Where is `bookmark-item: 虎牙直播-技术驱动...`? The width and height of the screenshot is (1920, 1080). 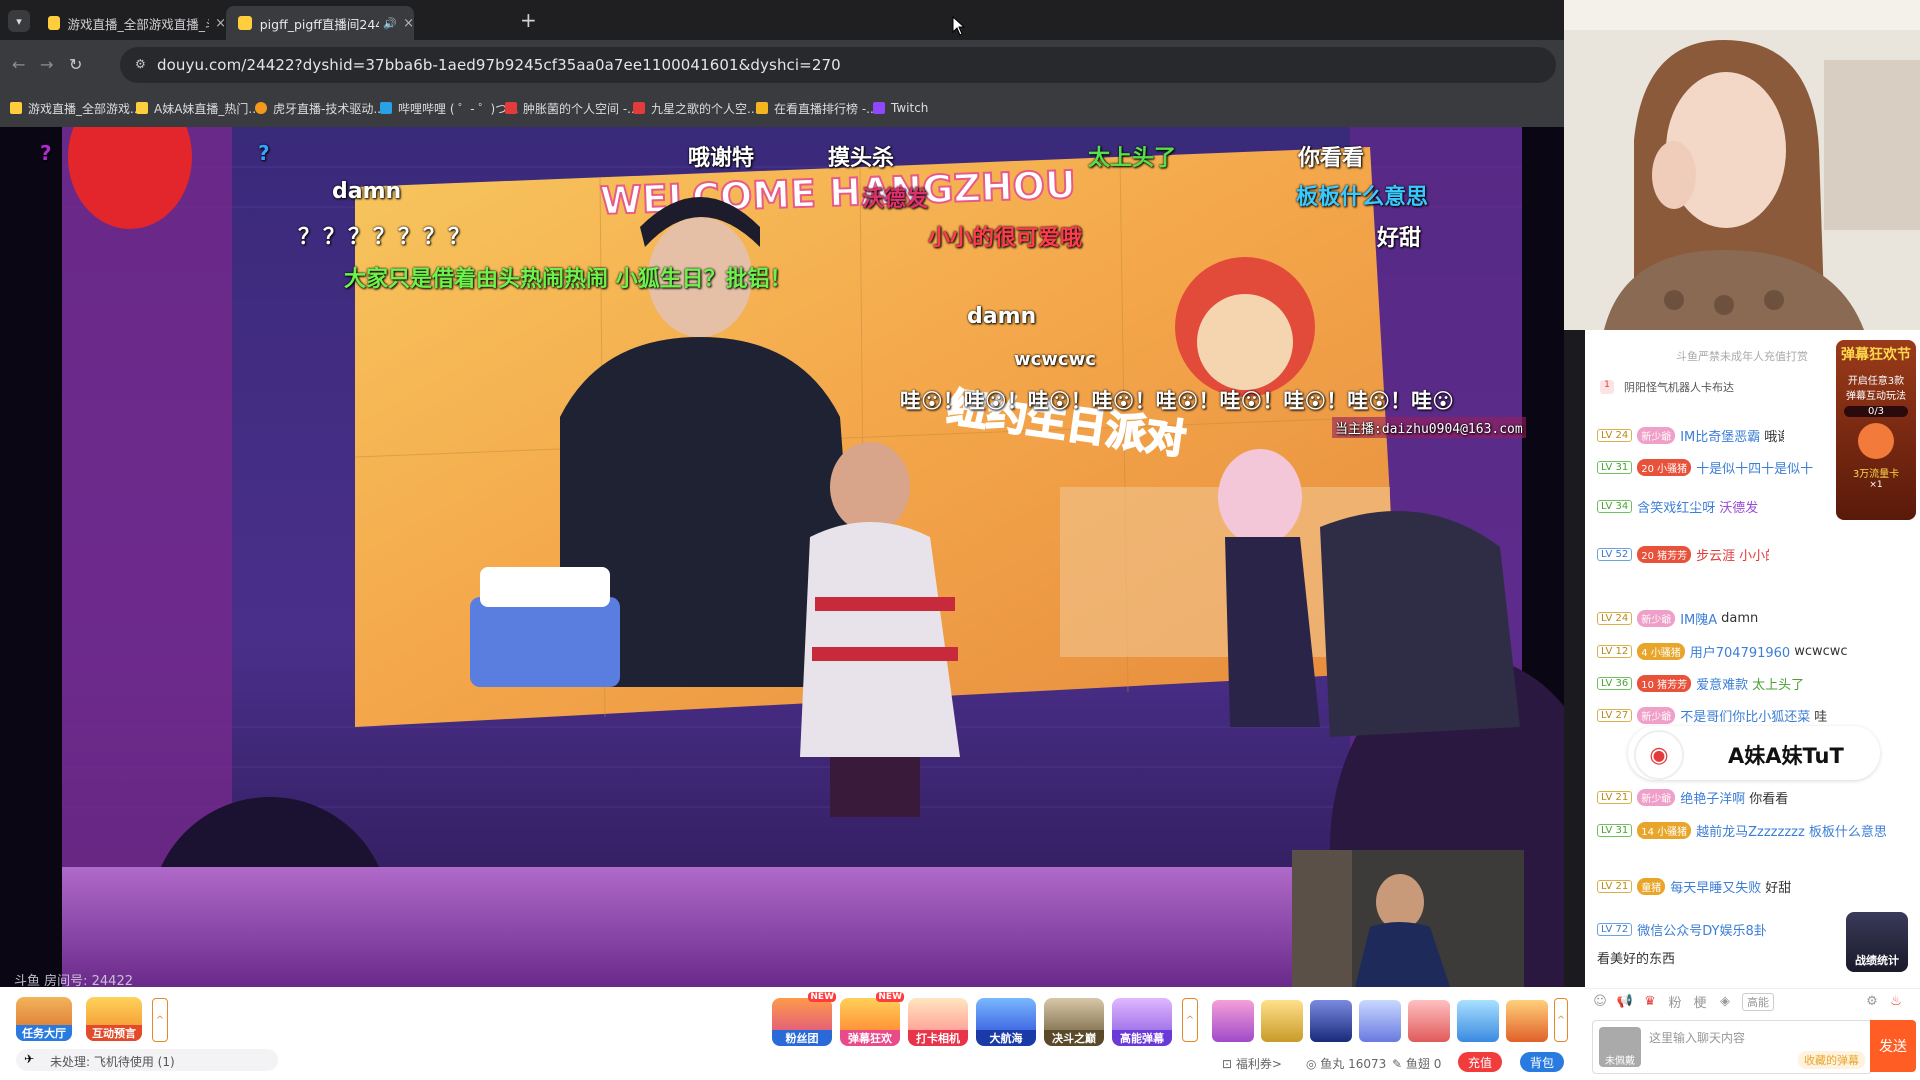 bookmark-item: 虎牙直播-技术驱动... is located at coordinates (320, 108).